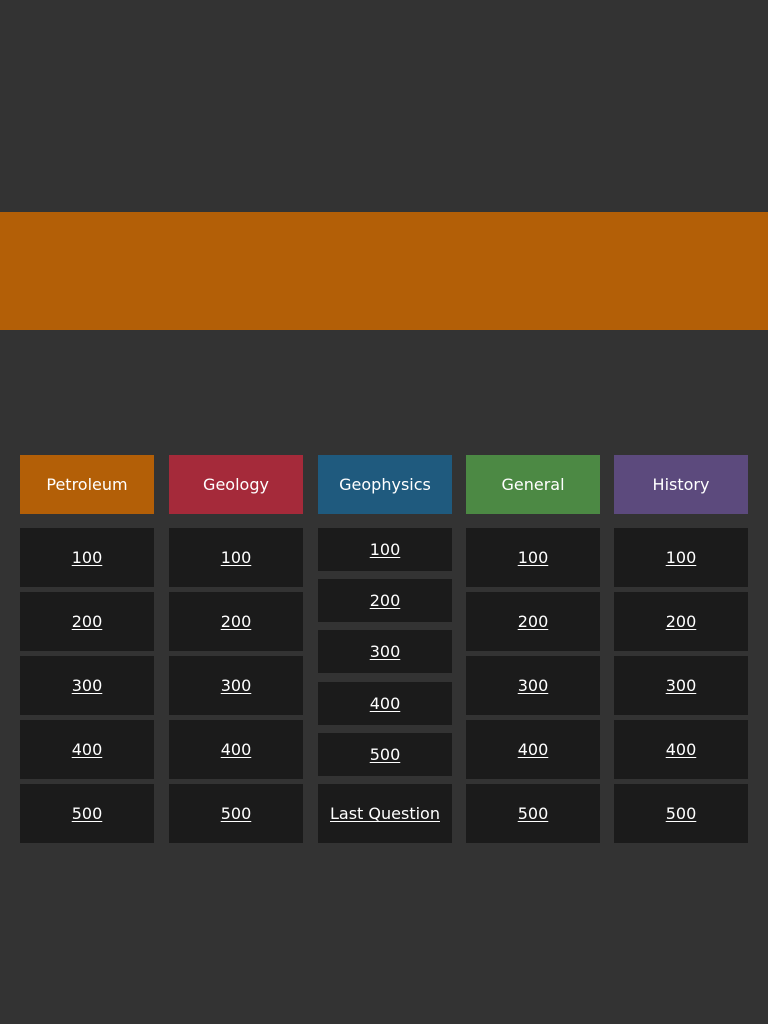 This screenshot has width=768, height=1024. I want to click on geology-300-button: 300, so click(236, 685).